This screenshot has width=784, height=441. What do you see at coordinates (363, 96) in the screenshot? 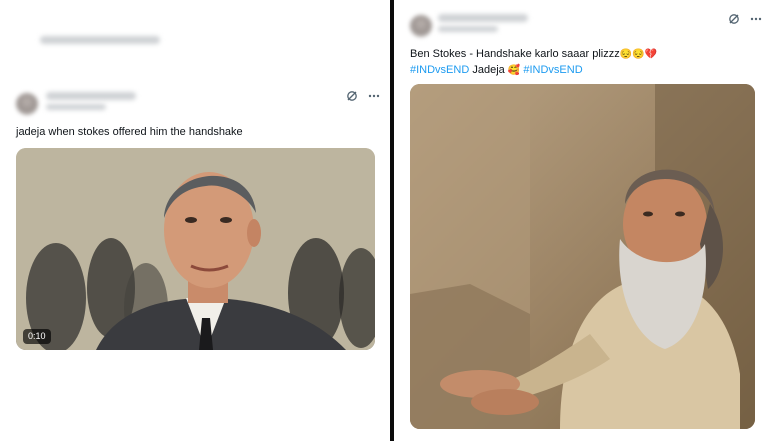
I see `left-tweet-actions` at bounding box center [363, 96].